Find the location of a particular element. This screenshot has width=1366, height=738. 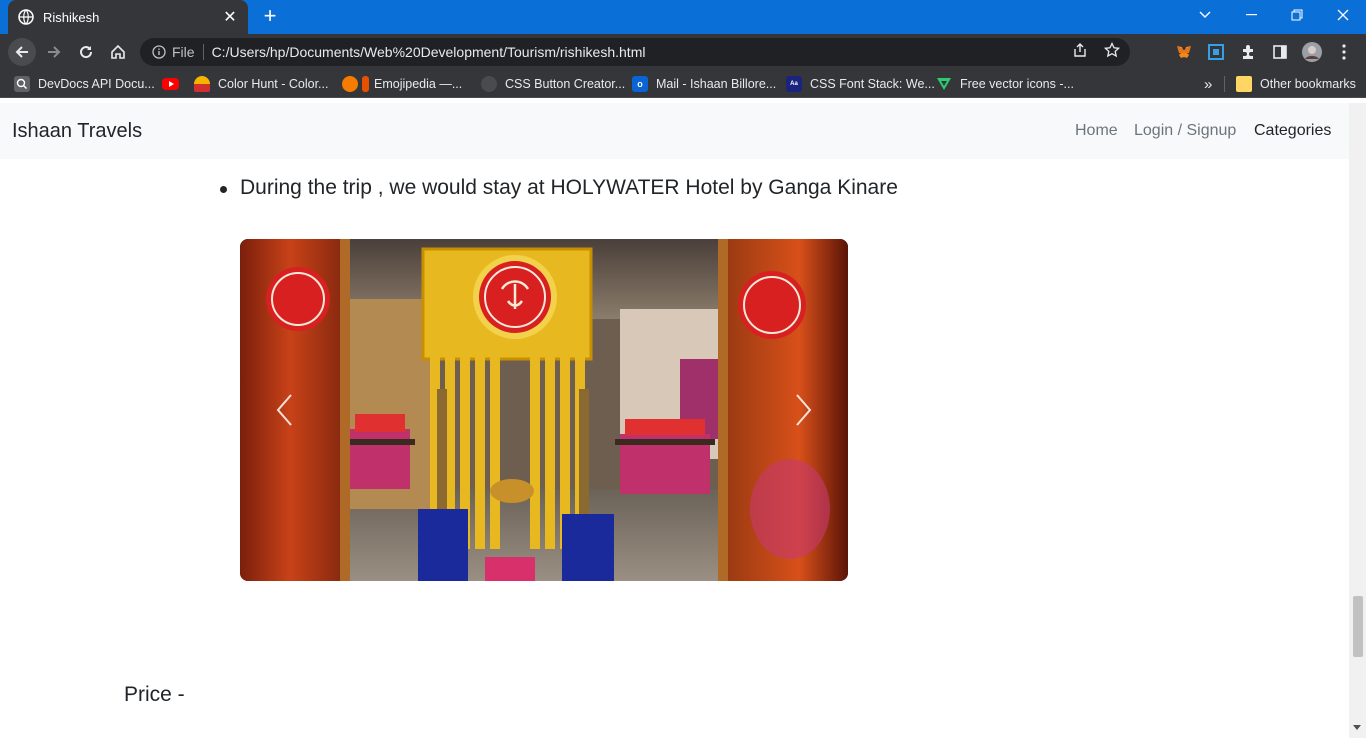

chevron-right-icon is located at coordinates (804, 410).